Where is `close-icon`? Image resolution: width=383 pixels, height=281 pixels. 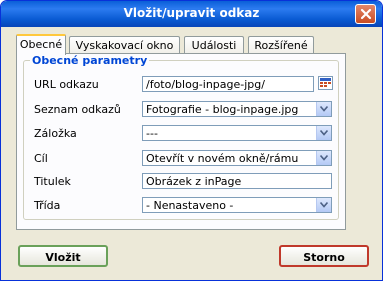 close-icon is located at coordinates (366, 14).